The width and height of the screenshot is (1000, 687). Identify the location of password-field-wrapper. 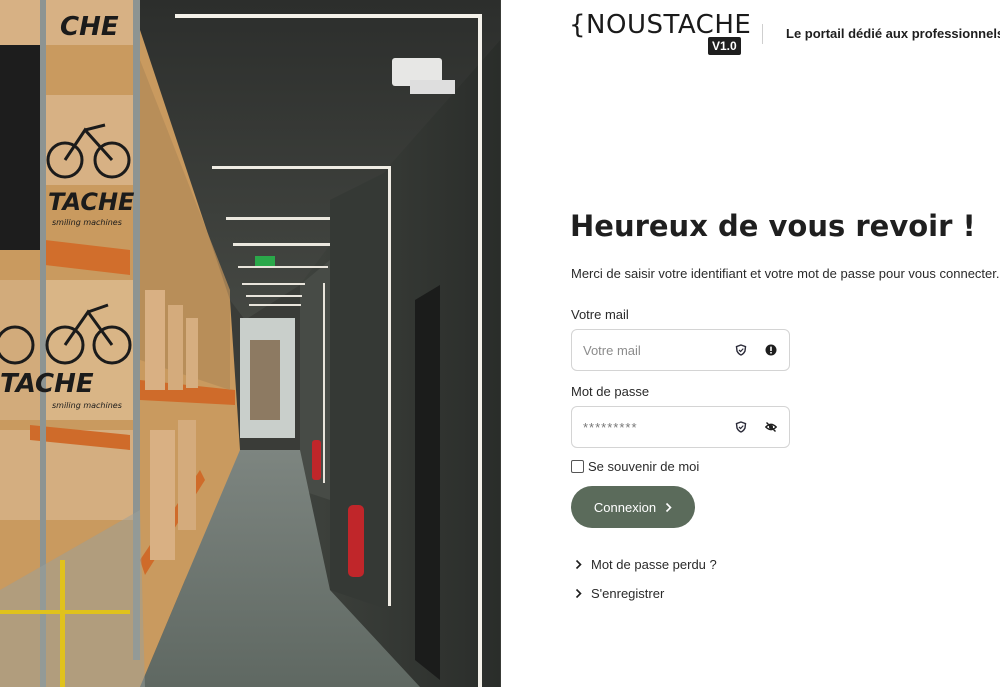
(680, 427).